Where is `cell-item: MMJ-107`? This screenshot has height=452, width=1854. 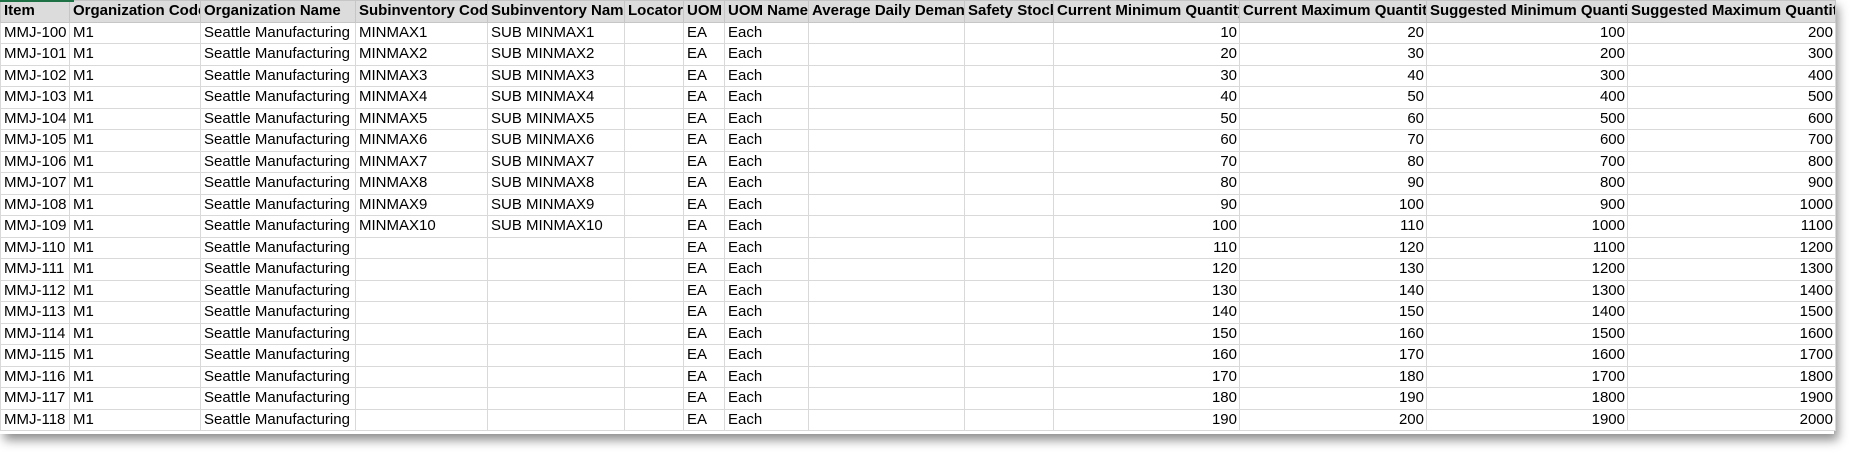 cell-item: MMJ-107 is located at coordinates (35, 183).